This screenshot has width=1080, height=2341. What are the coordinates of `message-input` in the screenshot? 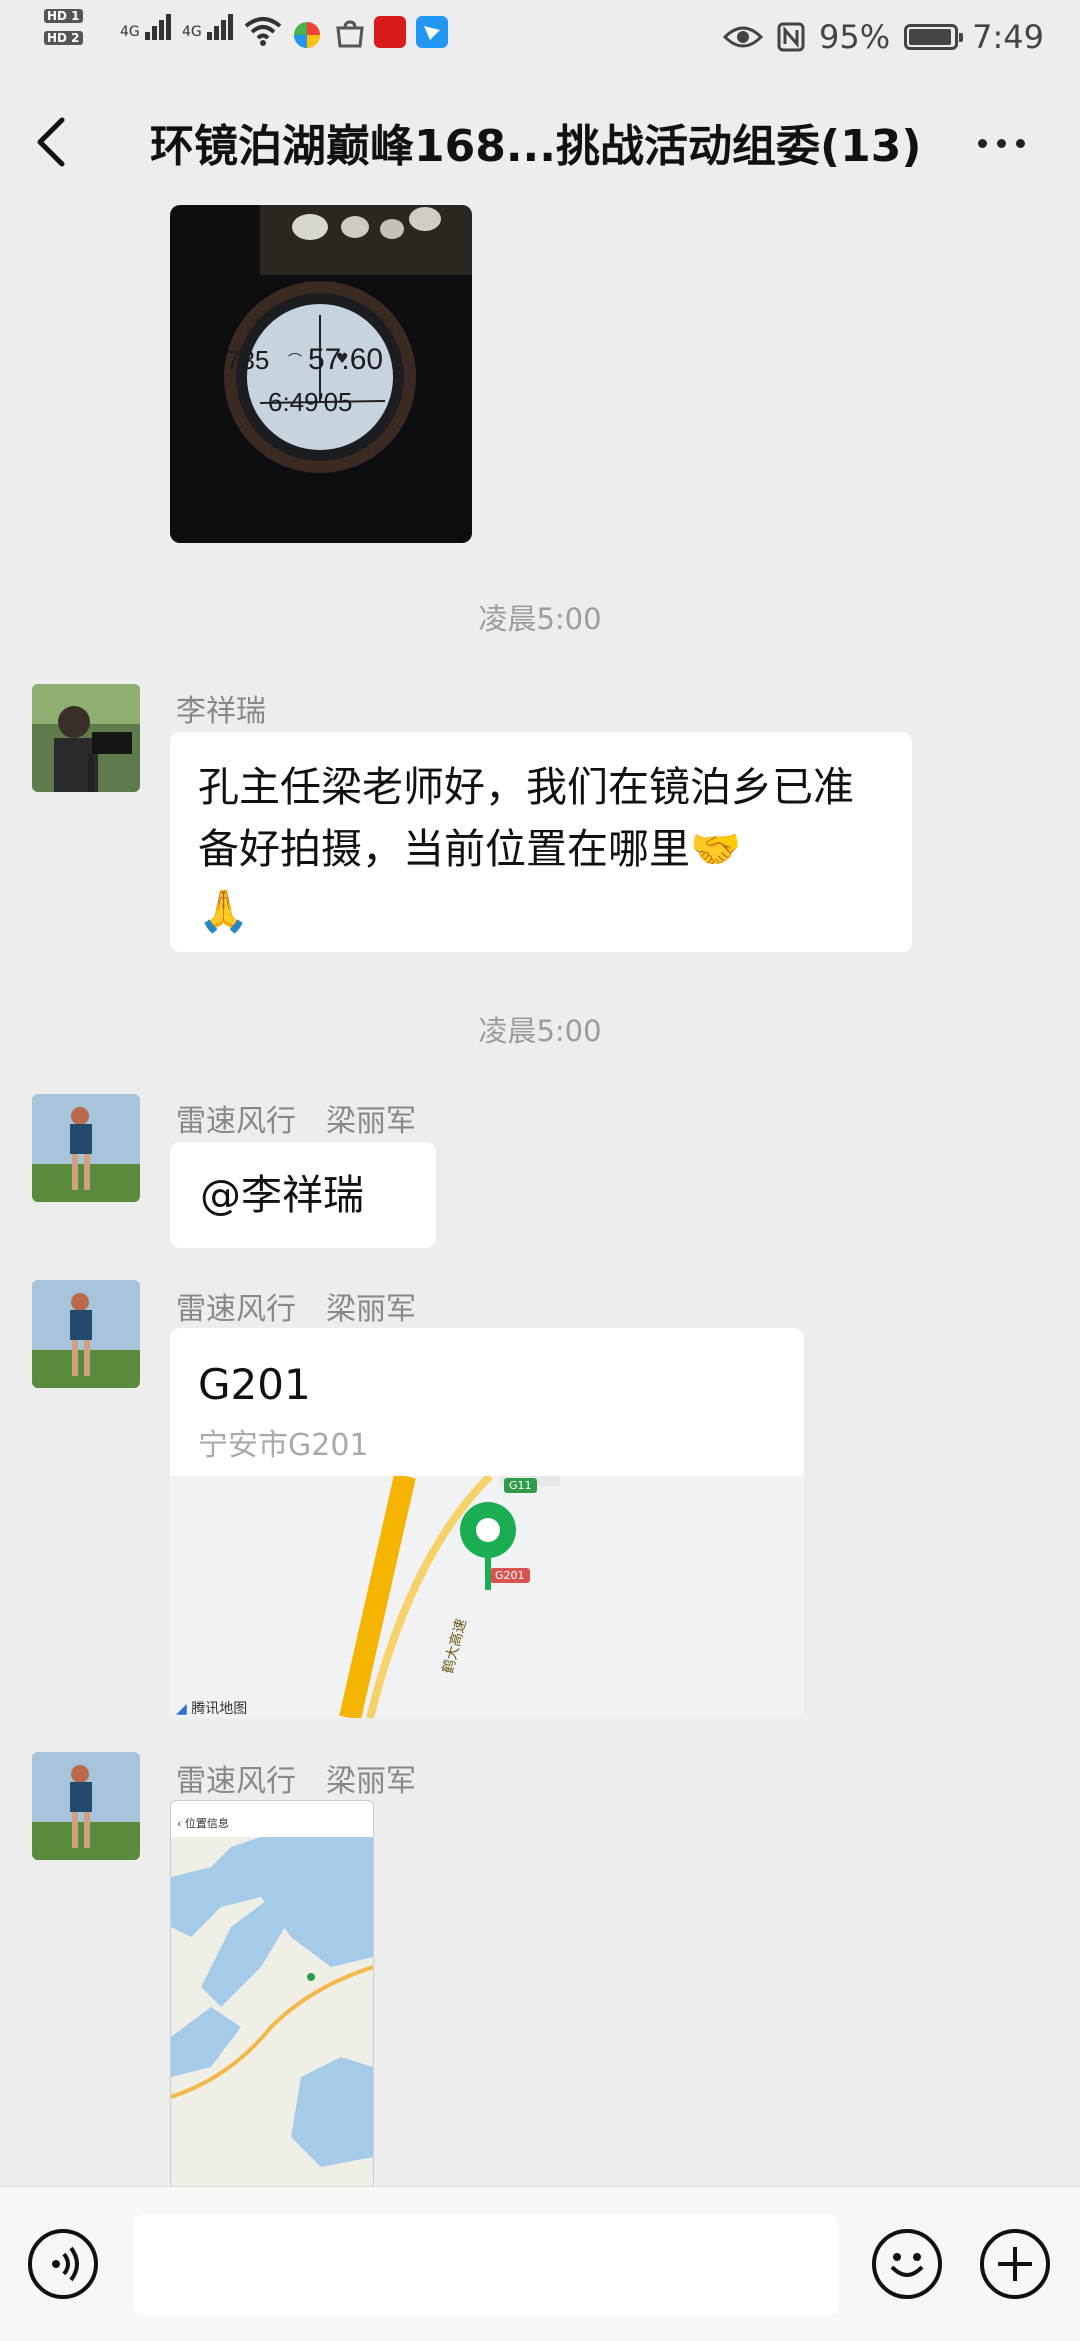 It's located at (486, 2265).